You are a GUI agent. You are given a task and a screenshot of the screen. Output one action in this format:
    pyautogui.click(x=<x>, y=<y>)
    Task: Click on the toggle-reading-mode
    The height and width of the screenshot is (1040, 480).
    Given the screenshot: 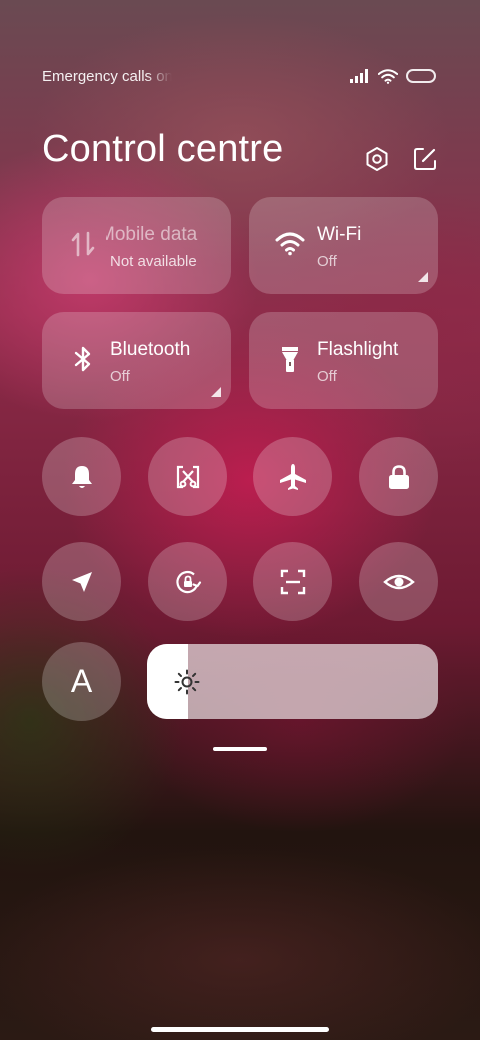 What is the action you would take?
    pyautogui.click(x=398, y=581)
    